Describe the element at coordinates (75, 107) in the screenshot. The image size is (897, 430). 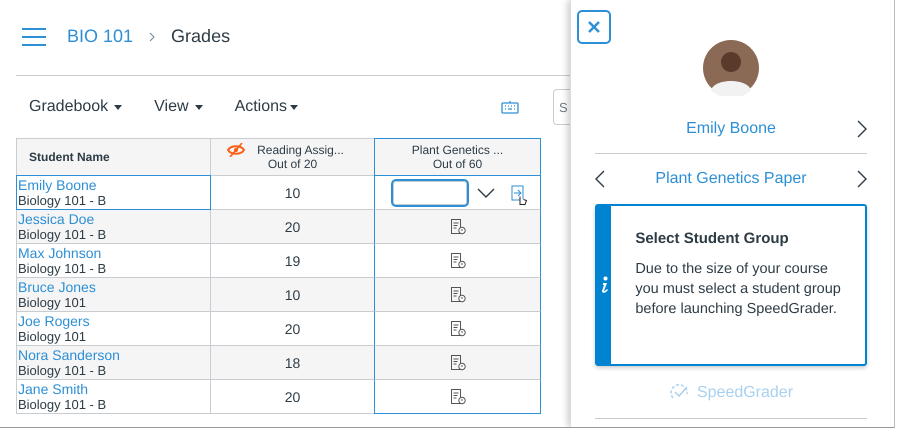
I see `menu-button: Gradebook` at that location.